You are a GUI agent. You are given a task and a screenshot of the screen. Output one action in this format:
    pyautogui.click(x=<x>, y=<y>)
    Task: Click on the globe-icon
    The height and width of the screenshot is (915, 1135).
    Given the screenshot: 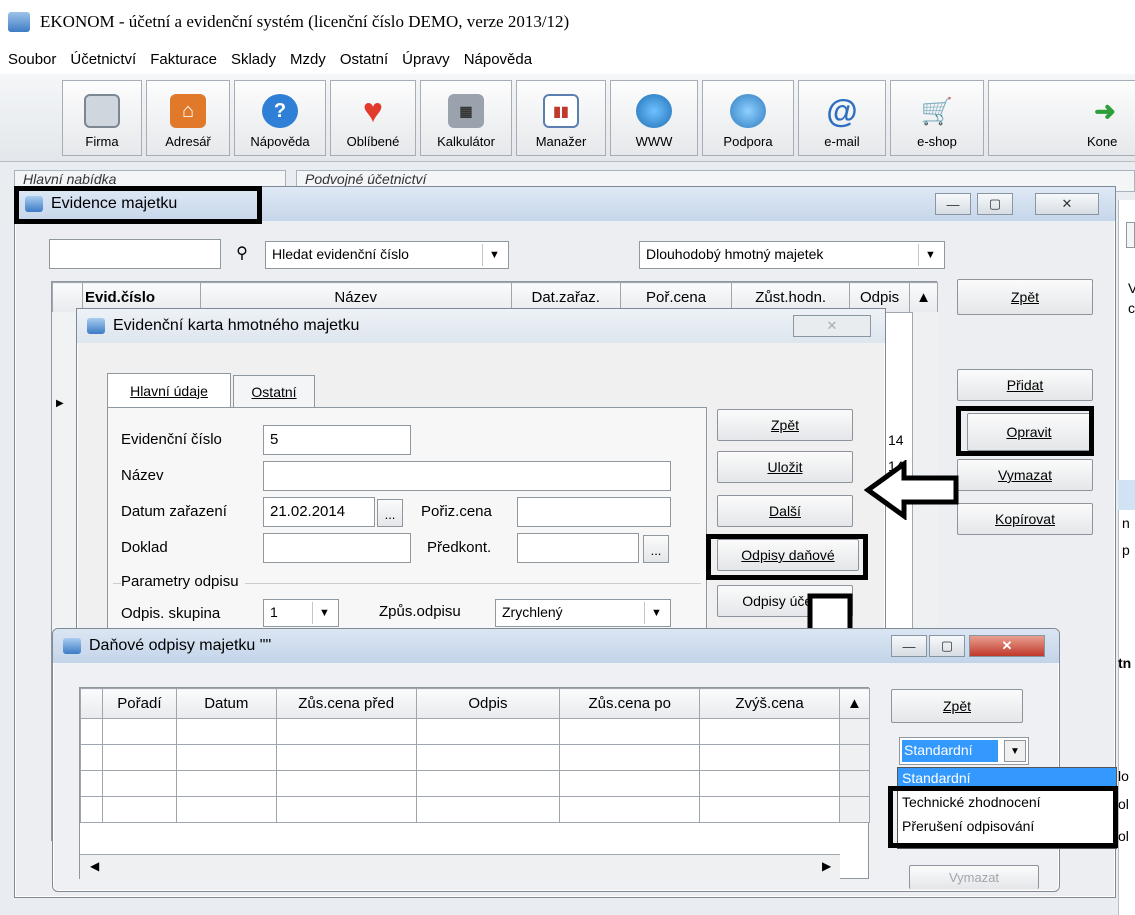 What is the action you would take?
    pyautogui.click(x=654, y=111)
    